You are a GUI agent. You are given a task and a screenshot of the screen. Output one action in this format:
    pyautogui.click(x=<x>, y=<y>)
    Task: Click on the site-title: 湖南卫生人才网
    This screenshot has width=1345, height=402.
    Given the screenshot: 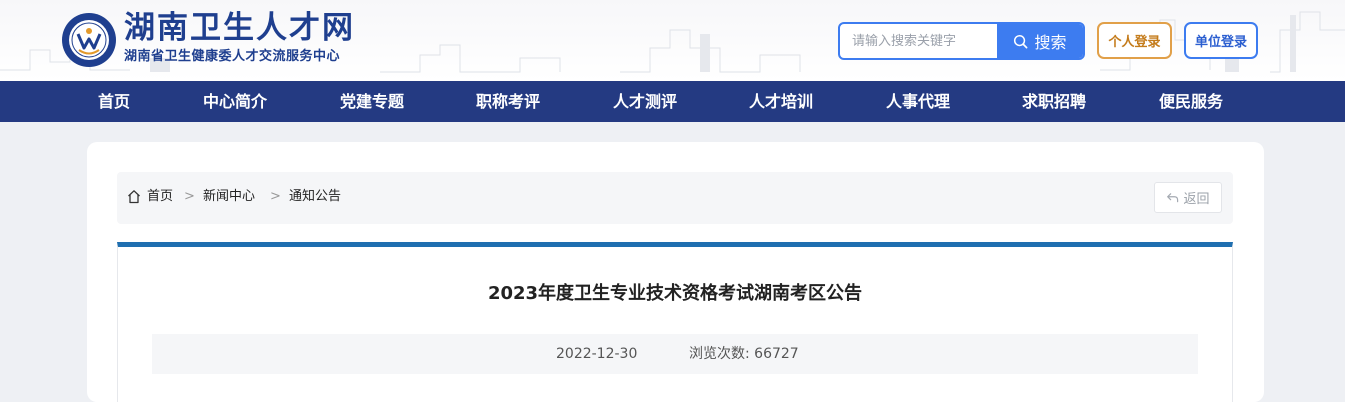 What is the action you would take?
    pyautogui.click(x=239, y=28)
    